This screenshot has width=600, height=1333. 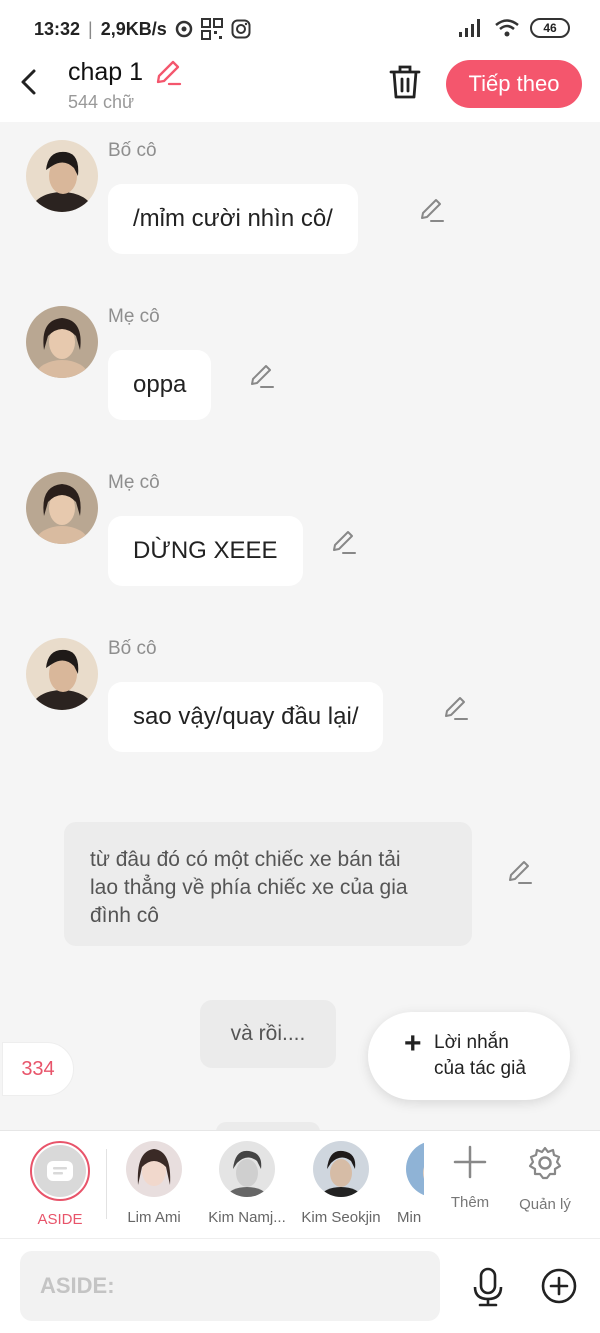 I want to click on narration-line: từ đâu đó có một chiếc xe bán tải, so click(x=245, y=859).